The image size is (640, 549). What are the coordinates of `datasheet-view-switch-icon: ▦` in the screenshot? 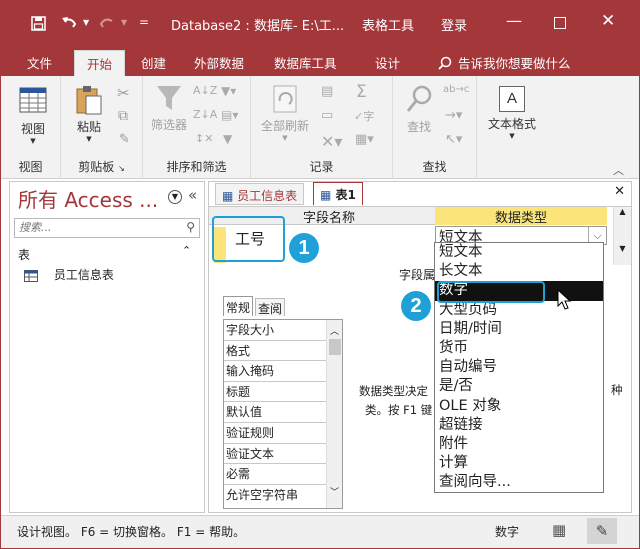 It's located at (559, 530).